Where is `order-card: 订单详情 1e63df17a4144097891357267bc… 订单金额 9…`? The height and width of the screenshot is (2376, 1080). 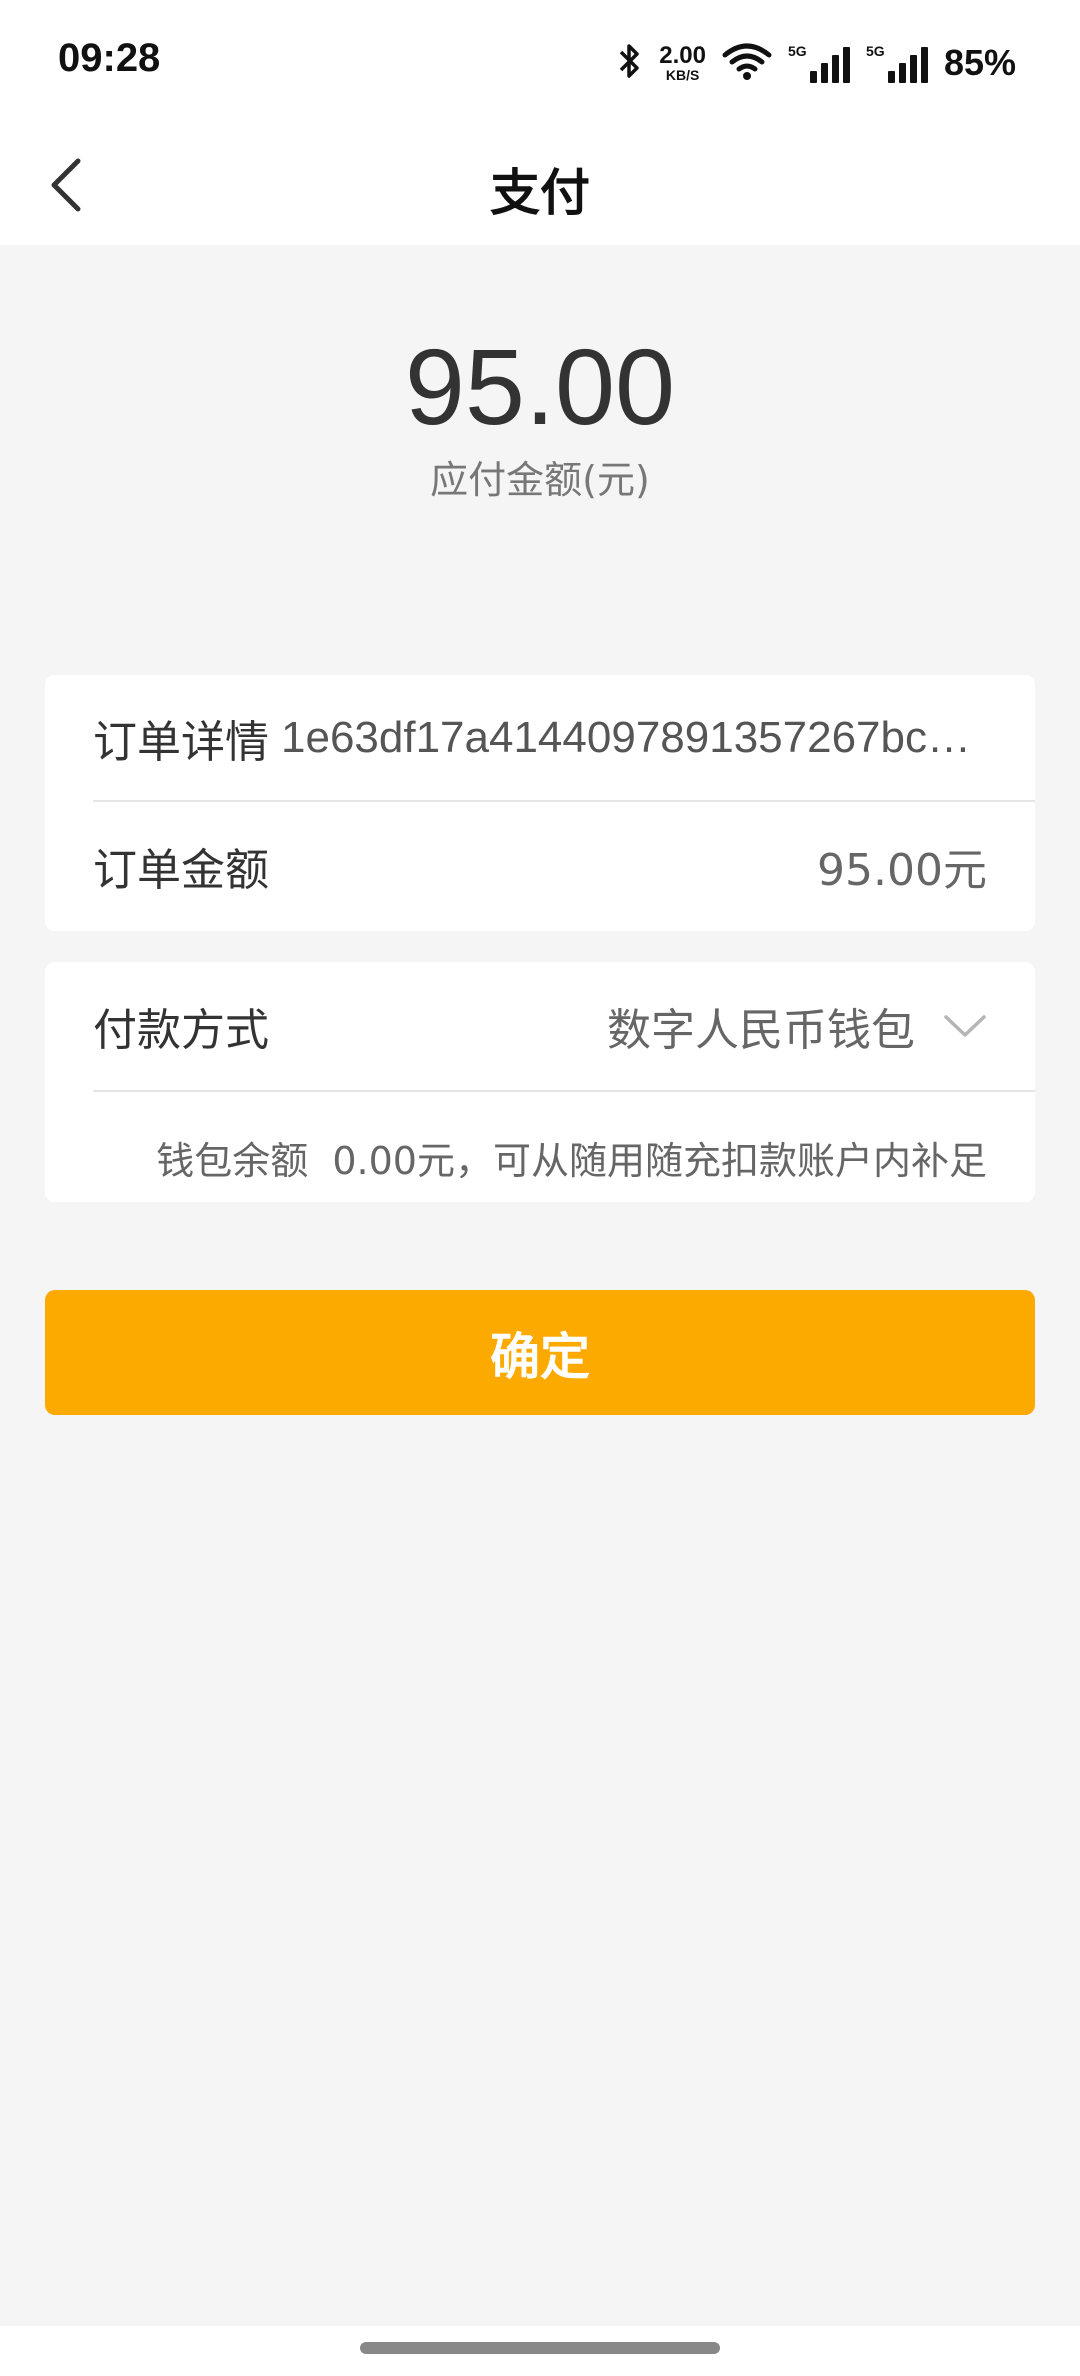 order-card: 订单详情 1e63df17a4144097891357267bc… 订单金额 9… is located at coordinates (540, 803).